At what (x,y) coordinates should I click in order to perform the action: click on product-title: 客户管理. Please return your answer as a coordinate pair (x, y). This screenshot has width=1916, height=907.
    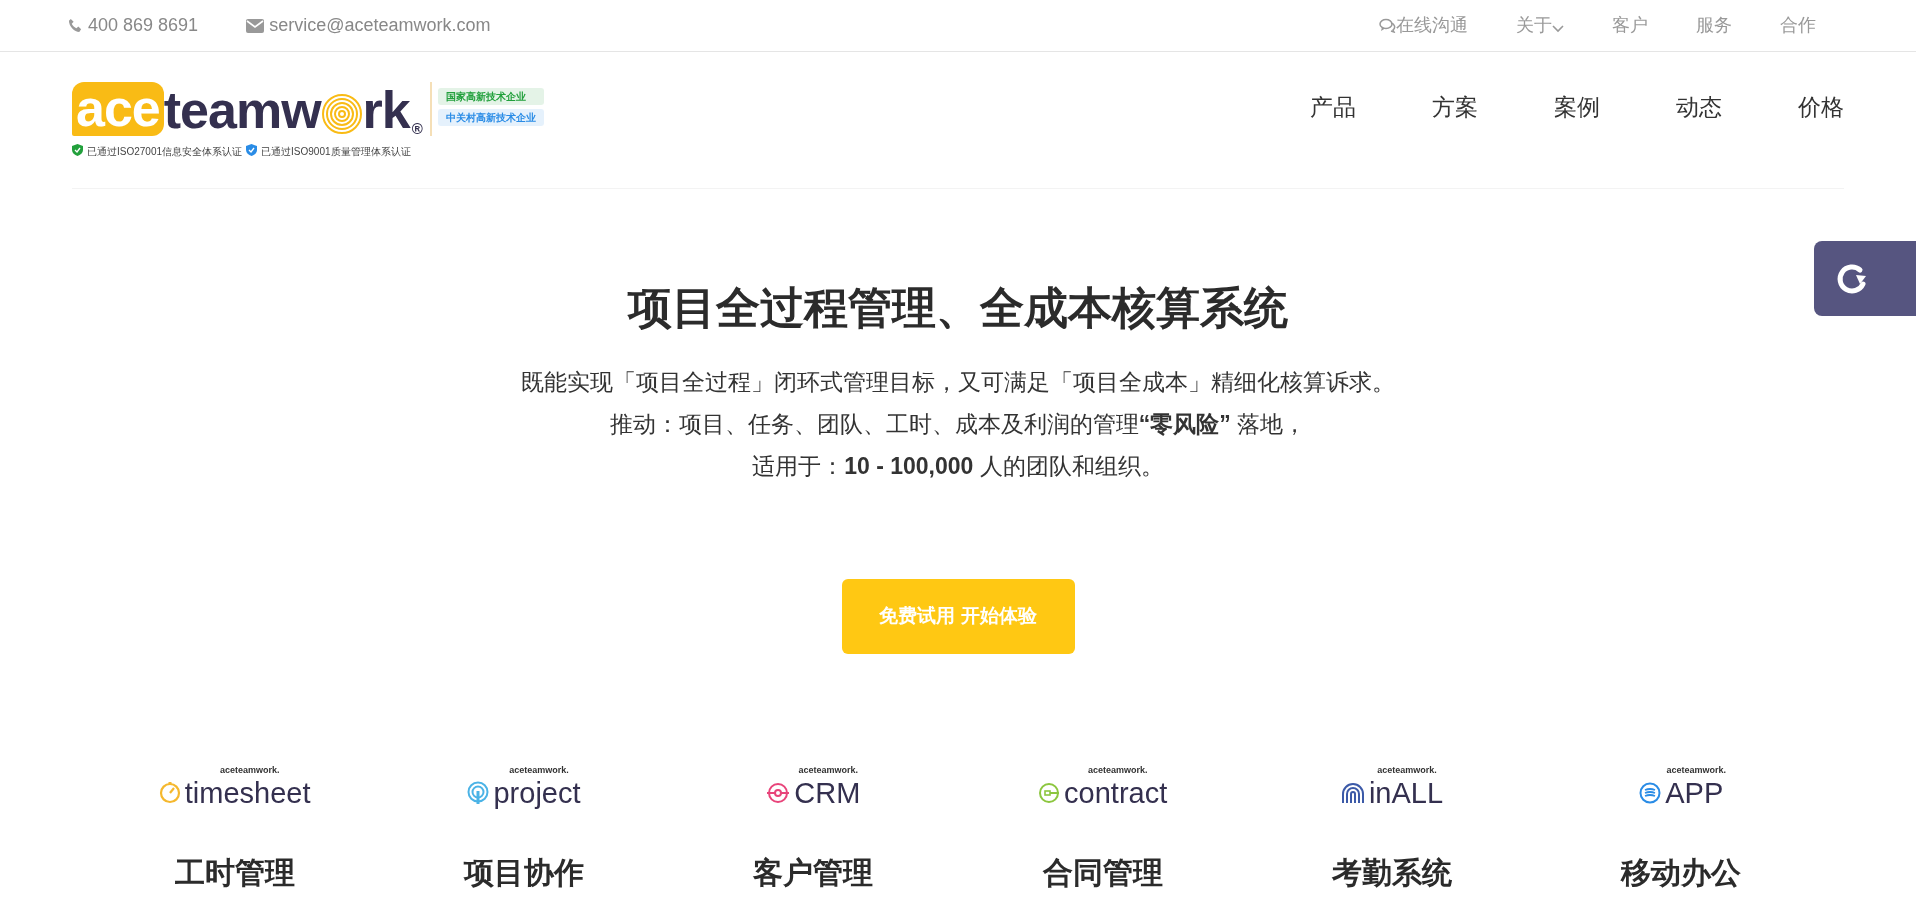
    Looking at the image, I should click on (813, 872).